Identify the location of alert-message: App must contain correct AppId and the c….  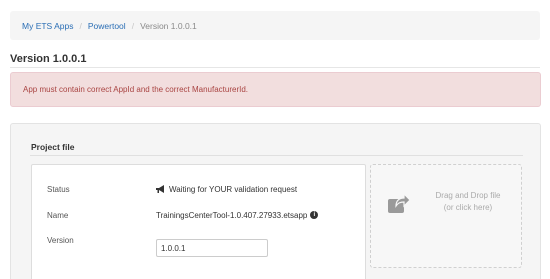
(136, 89).